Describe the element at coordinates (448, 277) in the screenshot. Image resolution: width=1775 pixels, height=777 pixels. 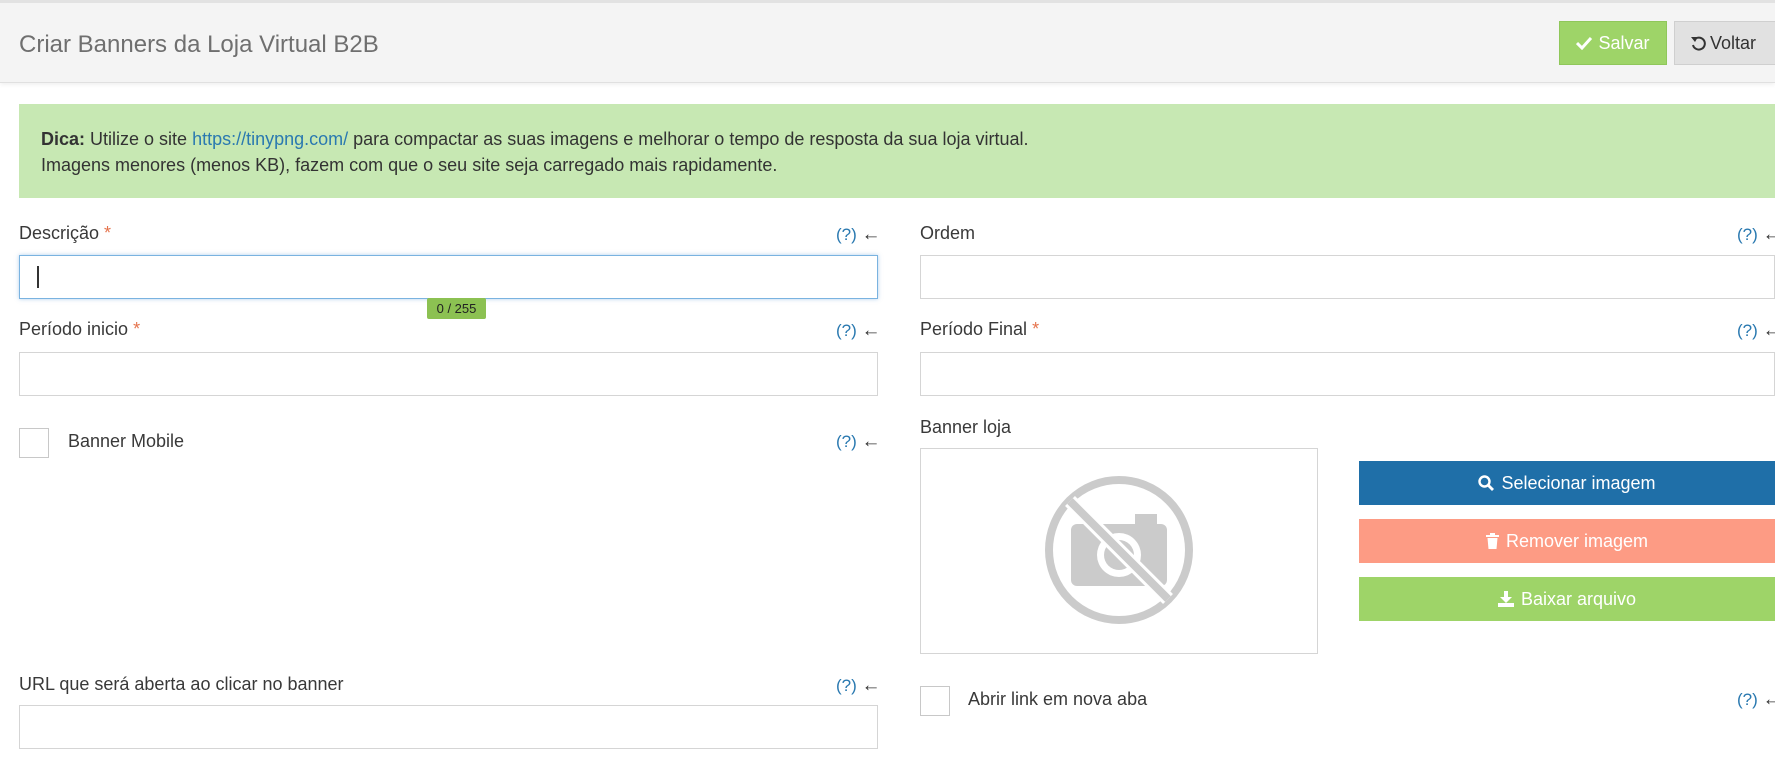
I see `descricao-input` at that location.